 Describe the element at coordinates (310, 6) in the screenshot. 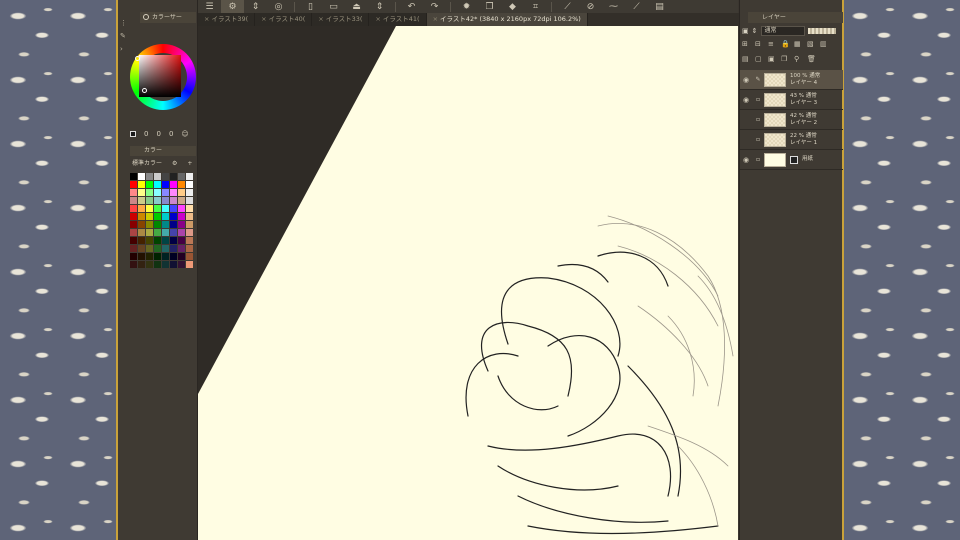

I see `new-file-icon: ▯` at that location.